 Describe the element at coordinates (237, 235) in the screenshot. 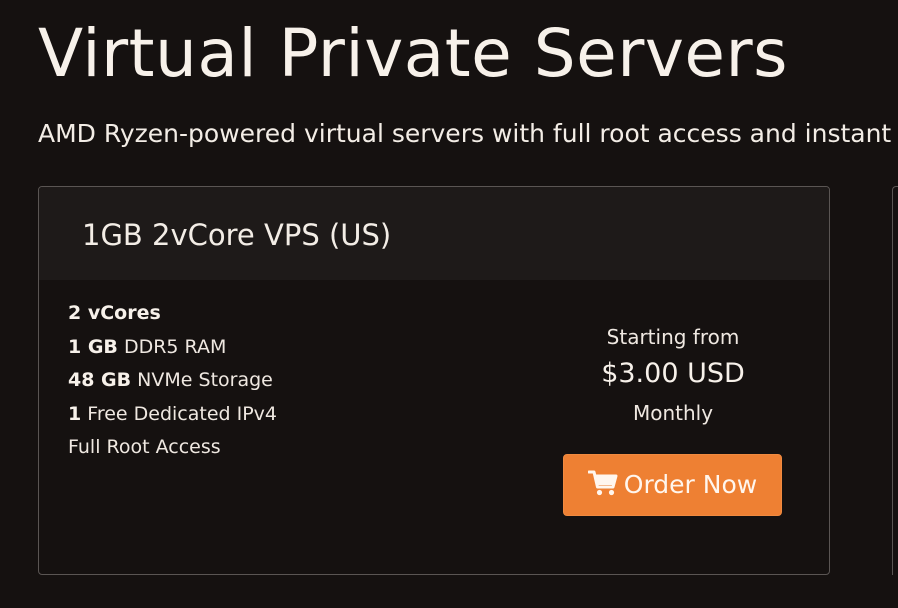

I see `plan-title: 1GB 2vCore VPS (US)` at that location.